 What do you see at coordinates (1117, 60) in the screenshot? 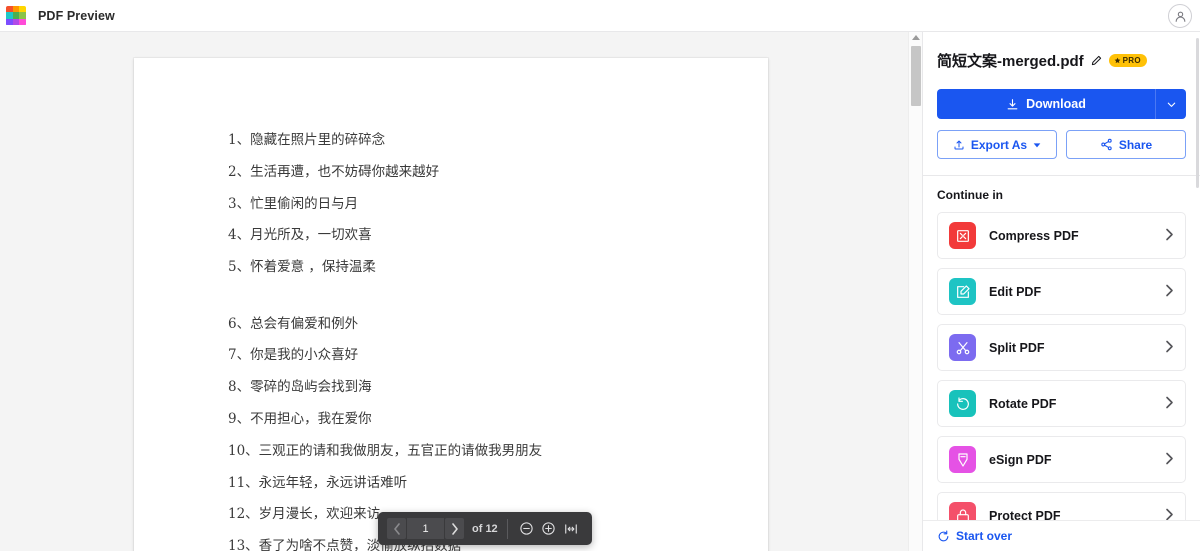
I see `star-icon` at bounding box center [1117, 60].